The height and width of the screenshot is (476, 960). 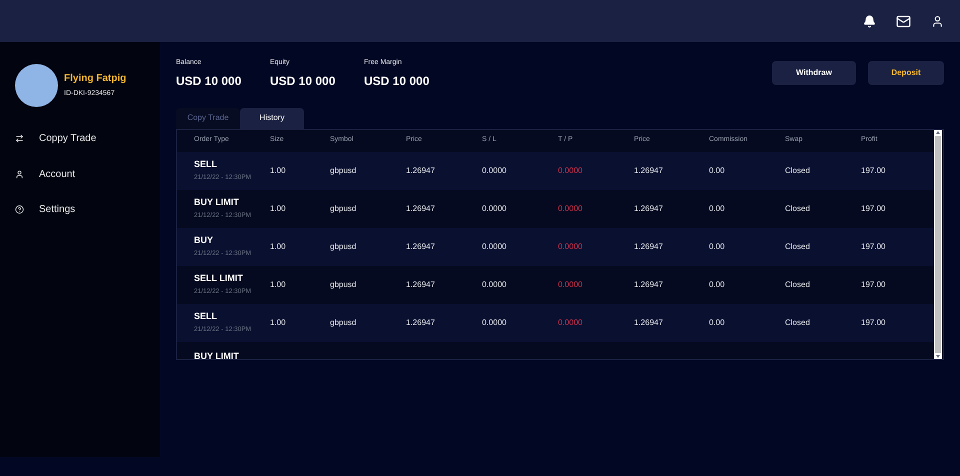 What do you see at coordinates (903, 21) in the screenshot?
I see `mail-icon` at bounding box center [903, 21].